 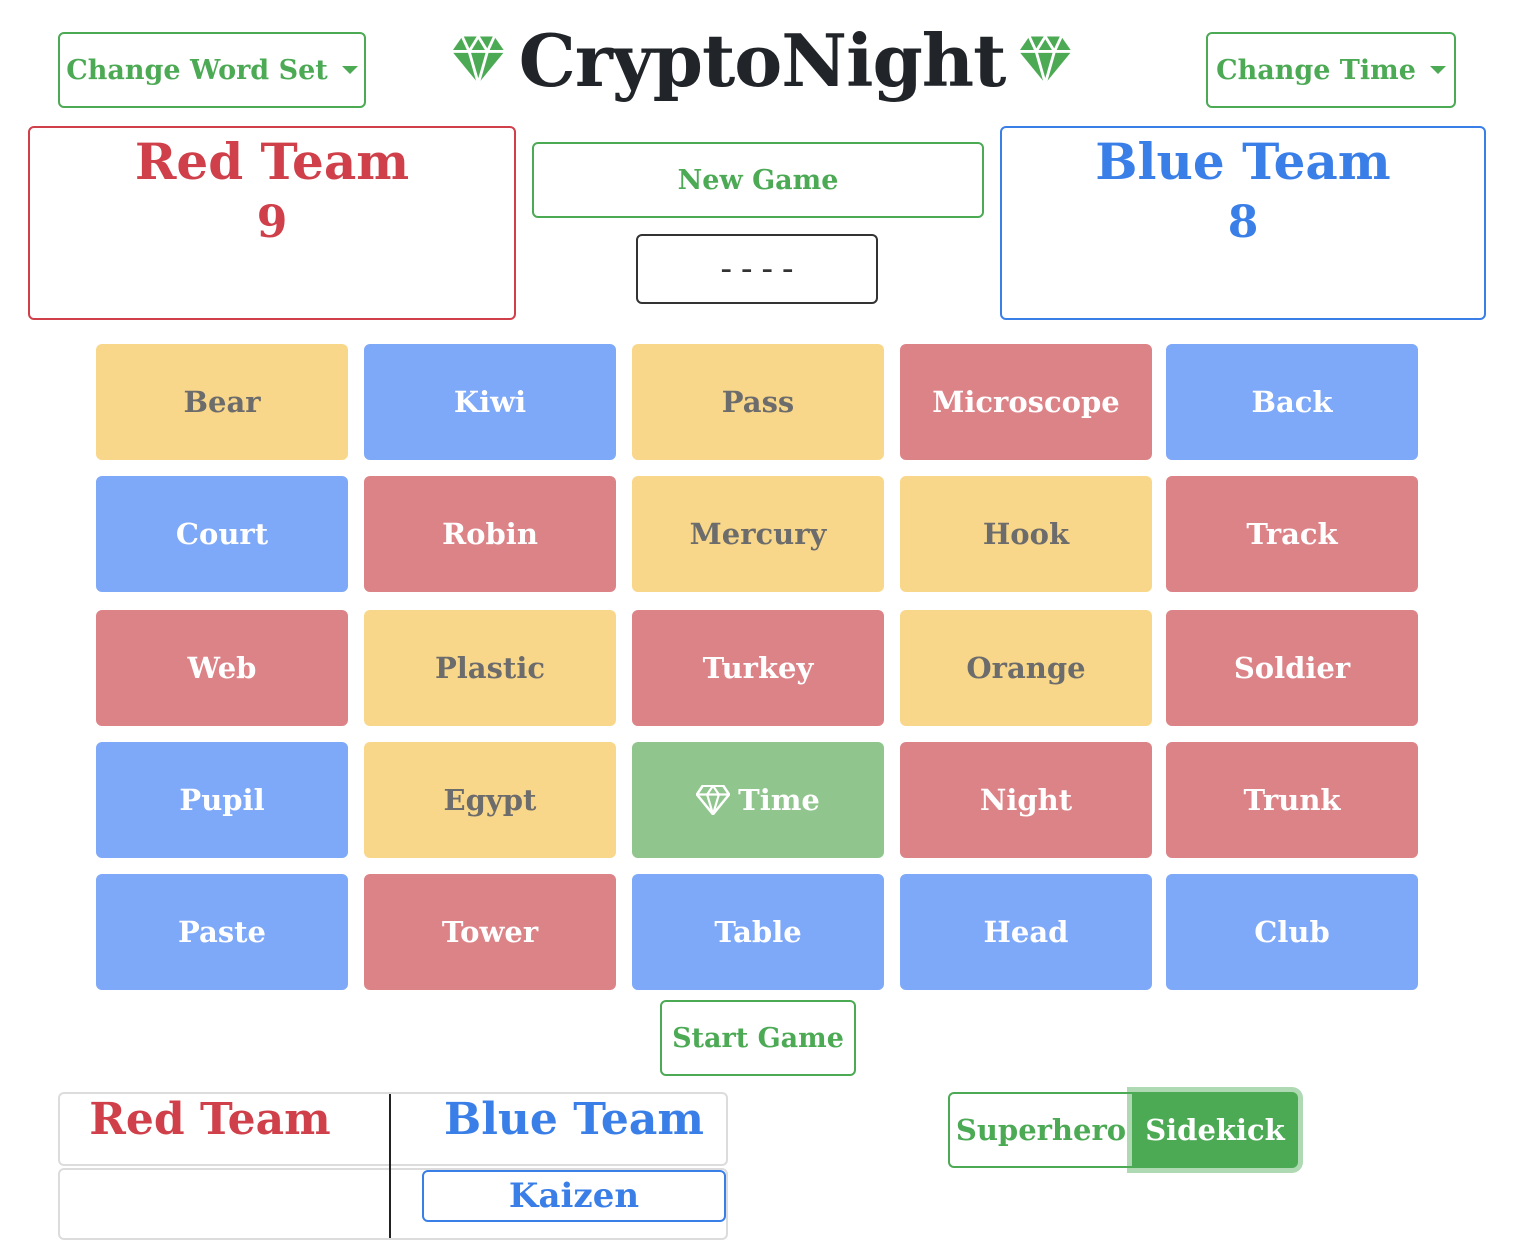 I want to click on word-card-label: Soldier, so click(x=1292, y=668).